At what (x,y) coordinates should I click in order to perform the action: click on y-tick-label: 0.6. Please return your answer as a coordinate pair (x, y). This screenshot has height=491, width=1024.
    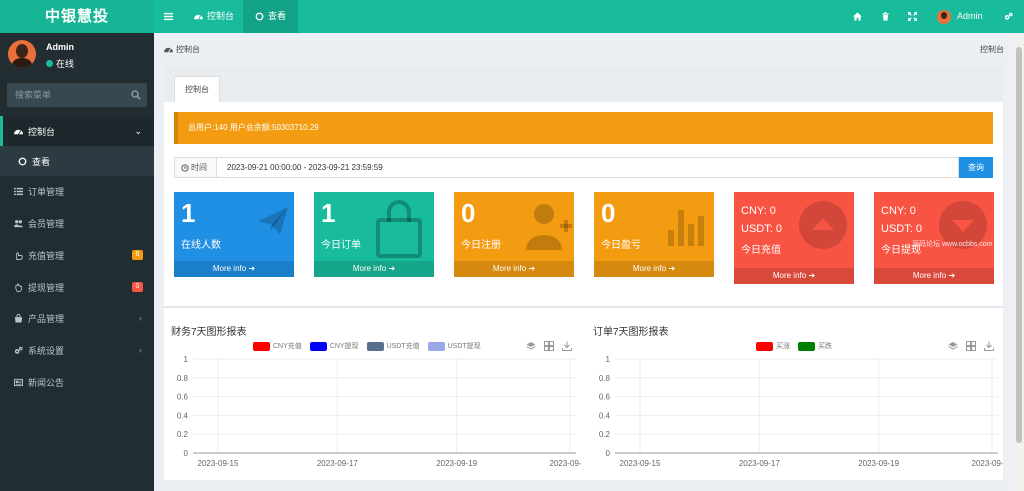
    Looking at the image, I should click on (605, 397).